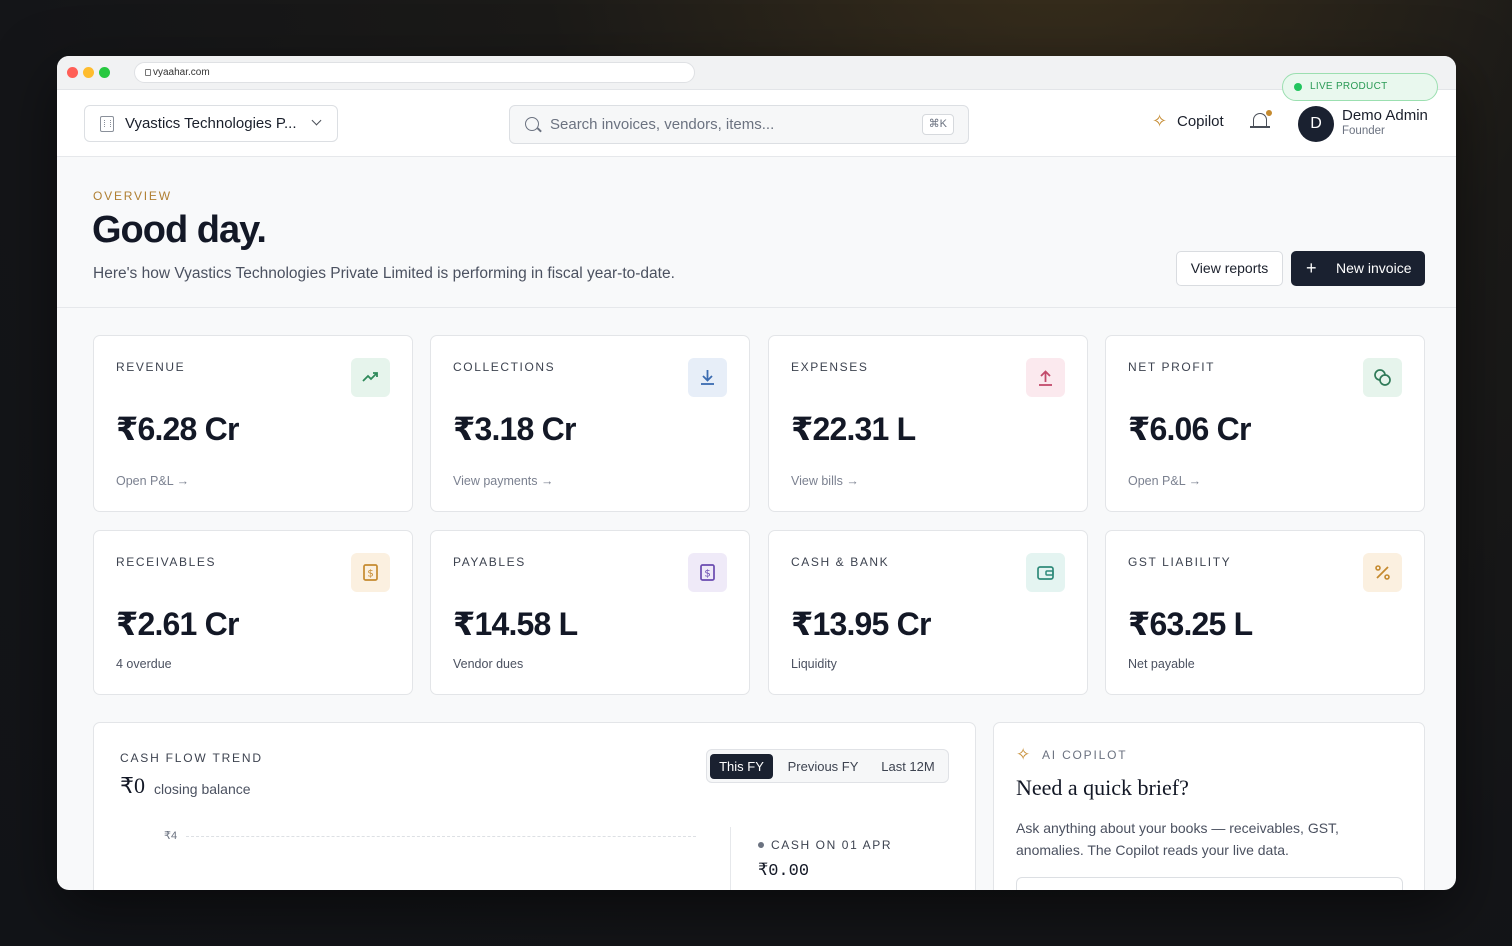  What do you see at coordinates (1085, 755) in the screenshot?
I see `ai-copilot-title: AI COPILOT` at bounding box center [1085, 755].